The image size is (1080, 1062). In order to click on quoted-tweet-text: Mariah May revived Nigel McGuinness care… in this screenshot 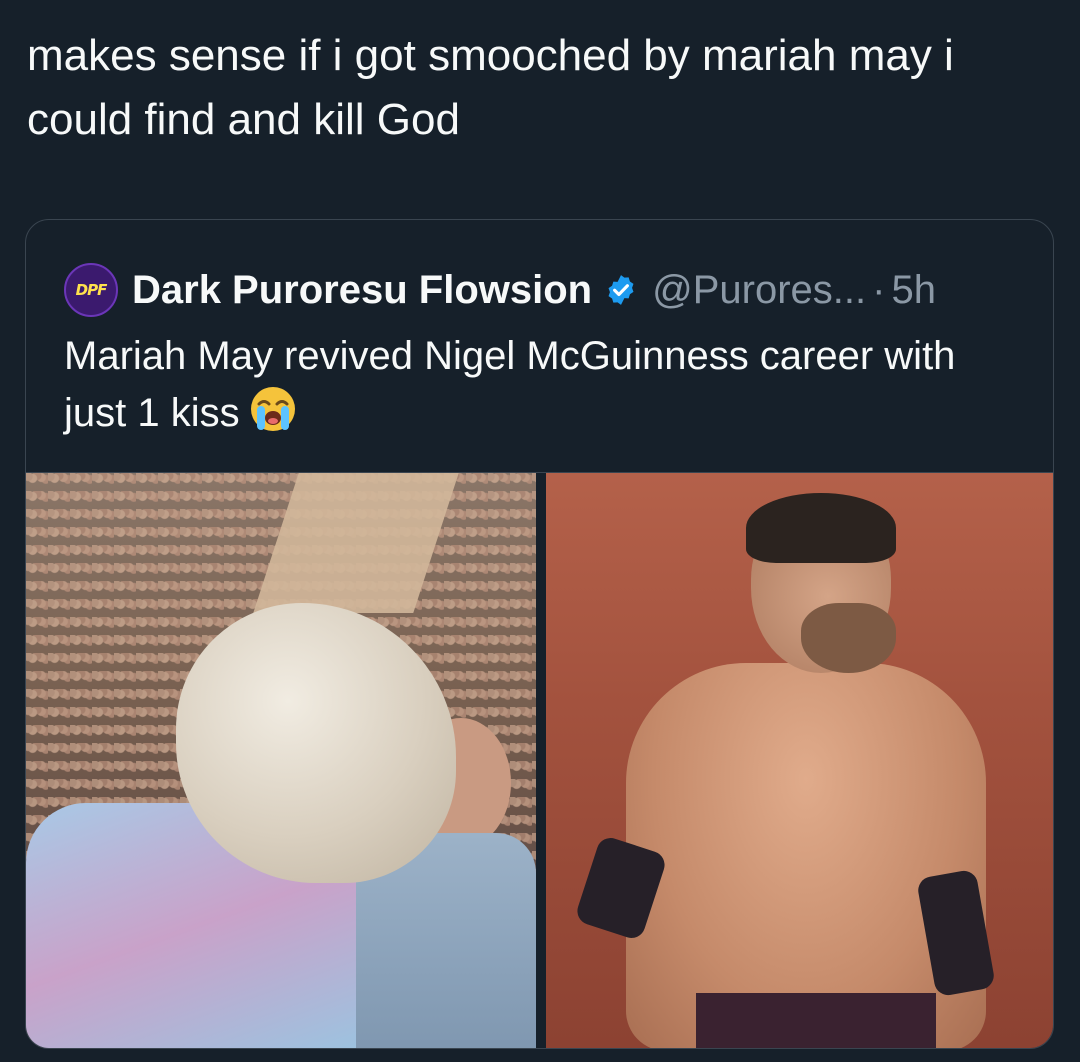, I will do `click(544, 388)`.